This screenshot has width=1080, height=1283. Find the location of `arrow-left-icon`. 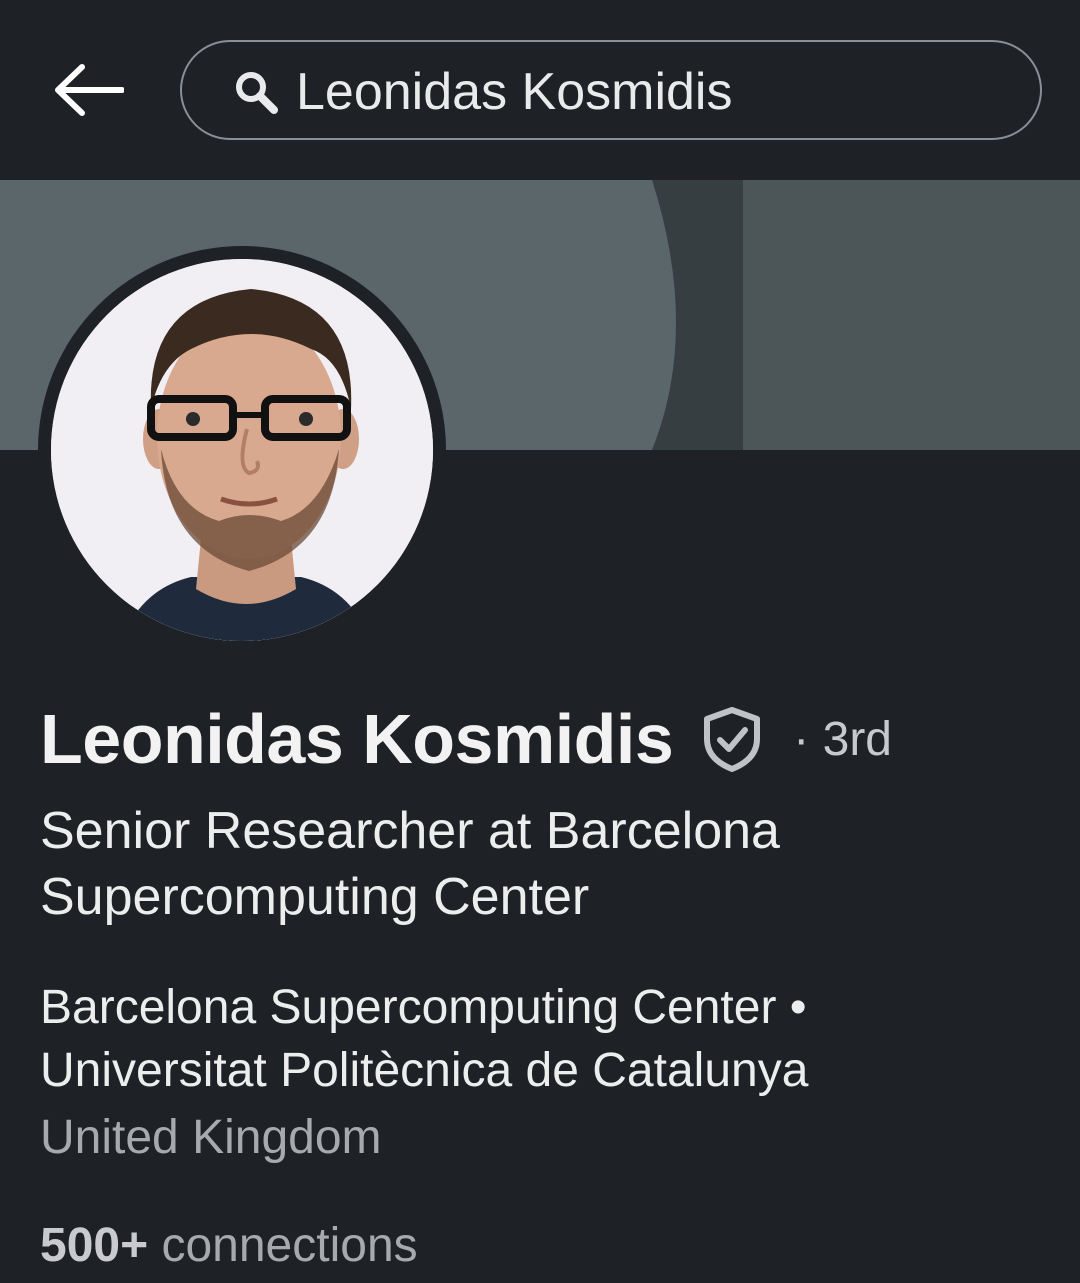

arrow-left-icon is located at coordinates (89, 90).